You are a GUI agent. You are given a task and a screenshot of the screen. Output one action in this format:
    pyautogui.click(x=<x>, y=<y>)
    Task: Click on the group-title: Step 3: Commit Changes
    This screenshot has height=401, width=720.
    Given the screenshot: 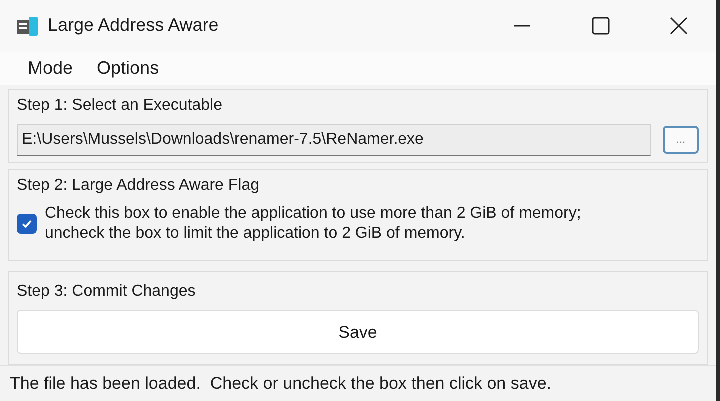 What is the action you would take?
    pyautogui.click(x=107, y=292)
    